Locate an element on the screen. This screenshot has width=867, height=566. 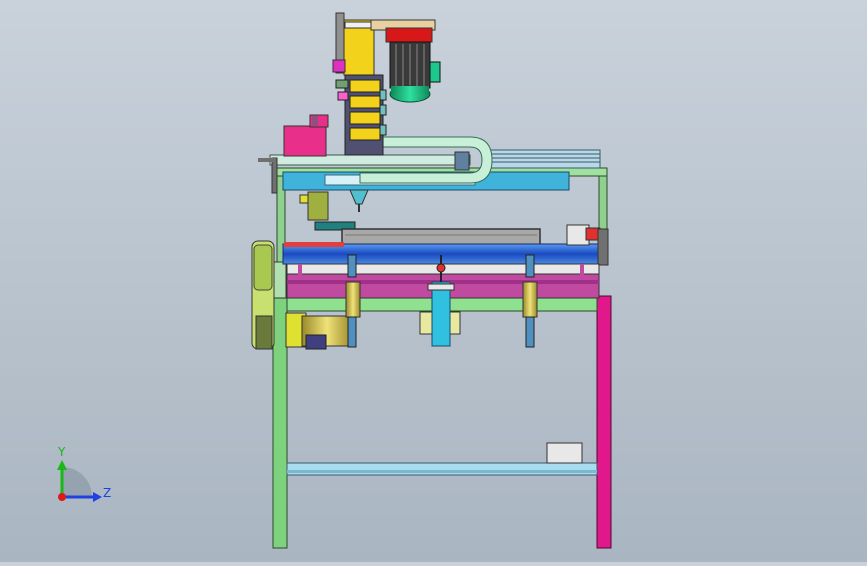
axis-triad-icon is located at coordinates (79, 481).